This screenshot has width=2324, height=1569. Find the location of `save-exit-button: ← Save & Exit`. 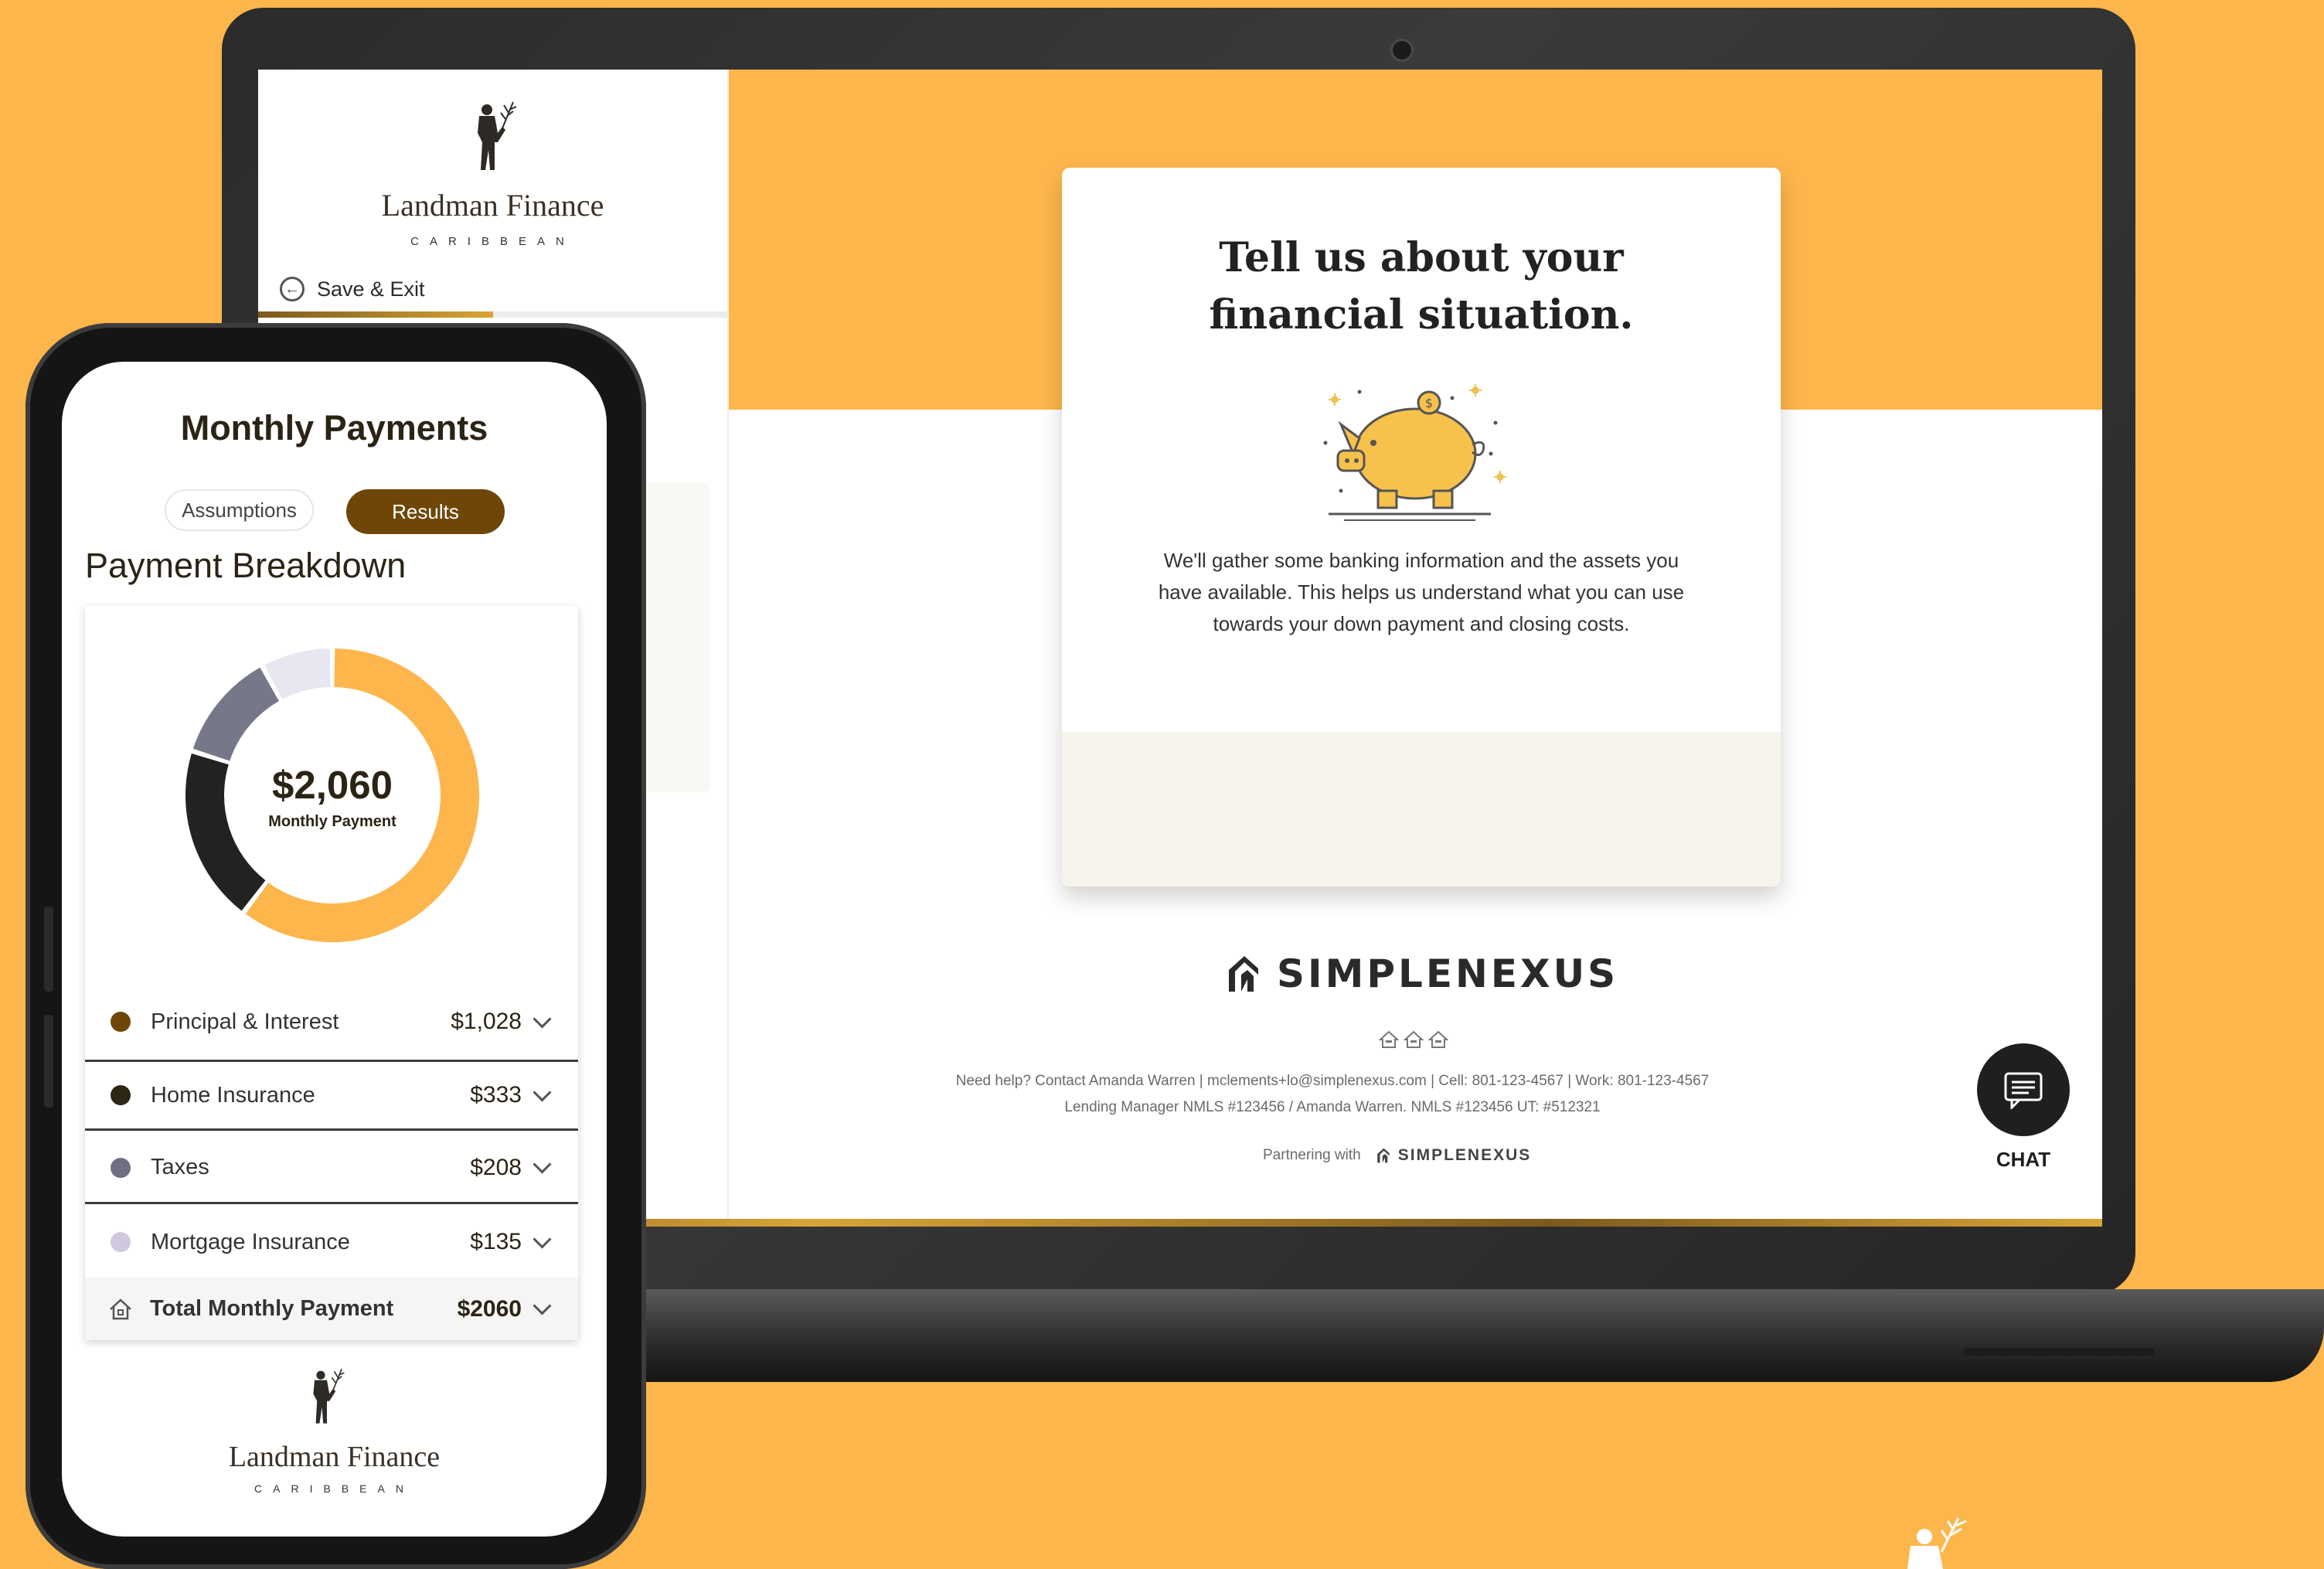

save-exit-button: ← Save & Exit is located at coordinates (352, 289).